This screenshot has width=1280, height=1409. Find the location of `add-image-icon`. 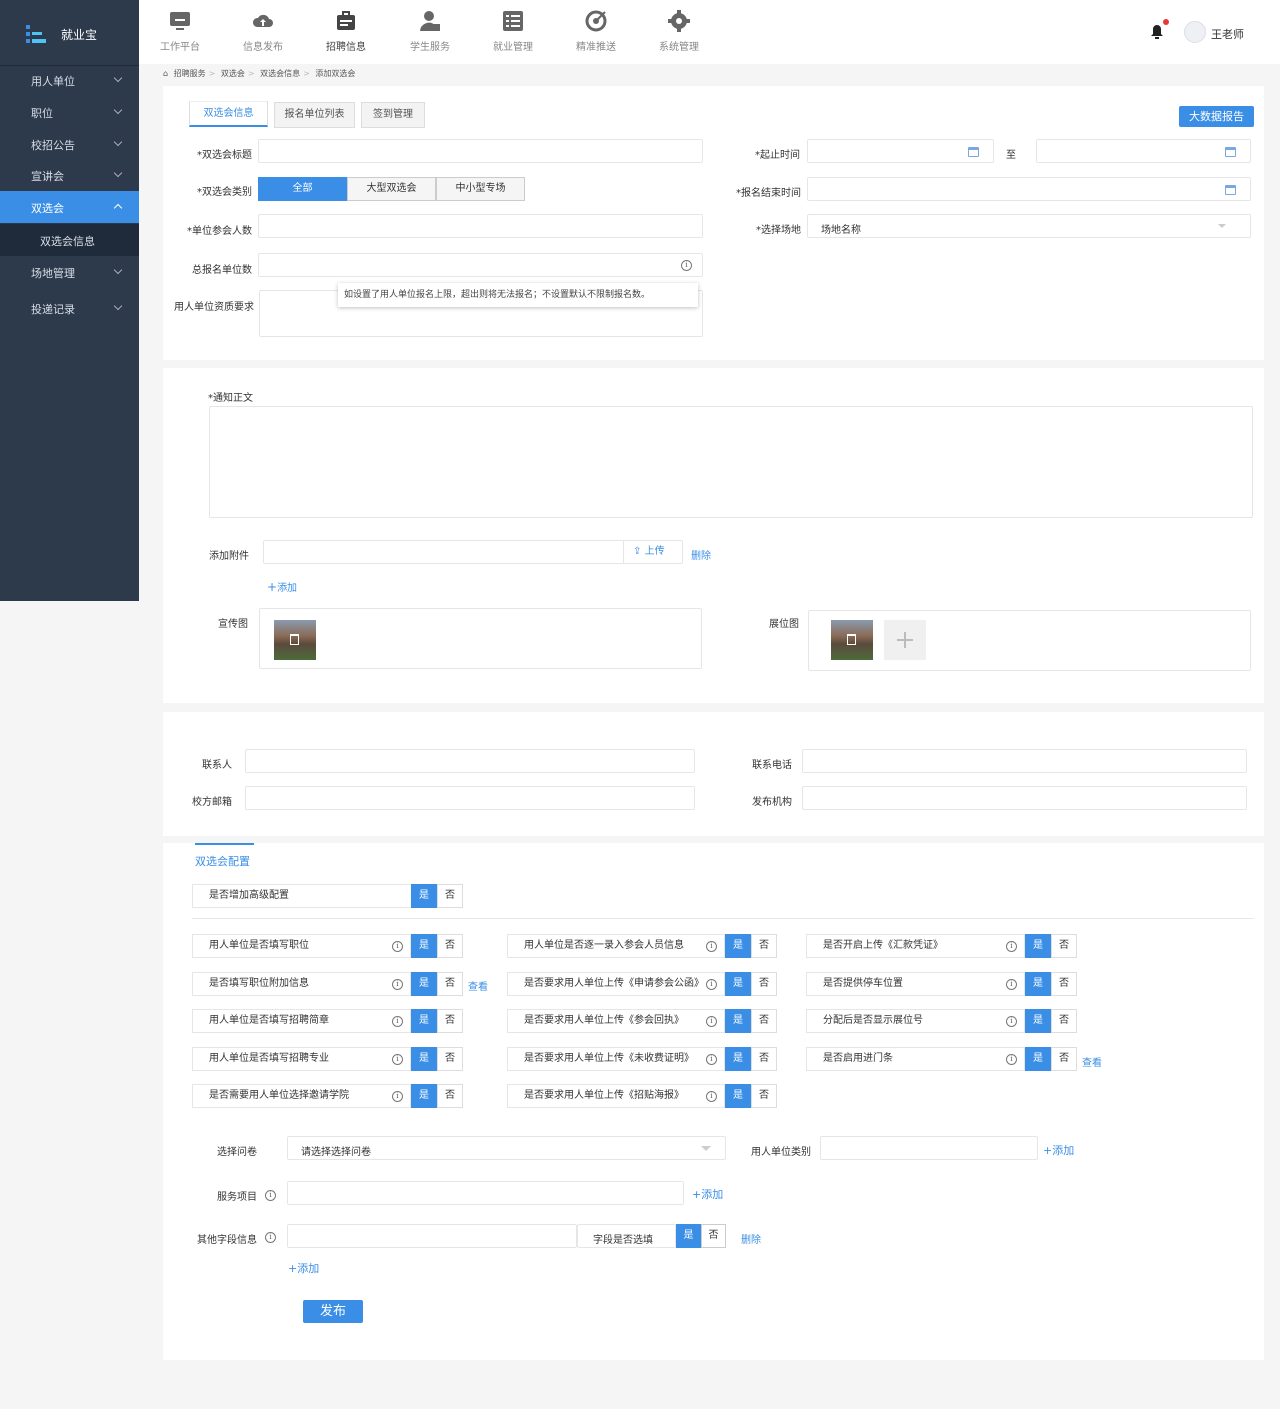

add-image-icon is located at coordinates (905, 640).